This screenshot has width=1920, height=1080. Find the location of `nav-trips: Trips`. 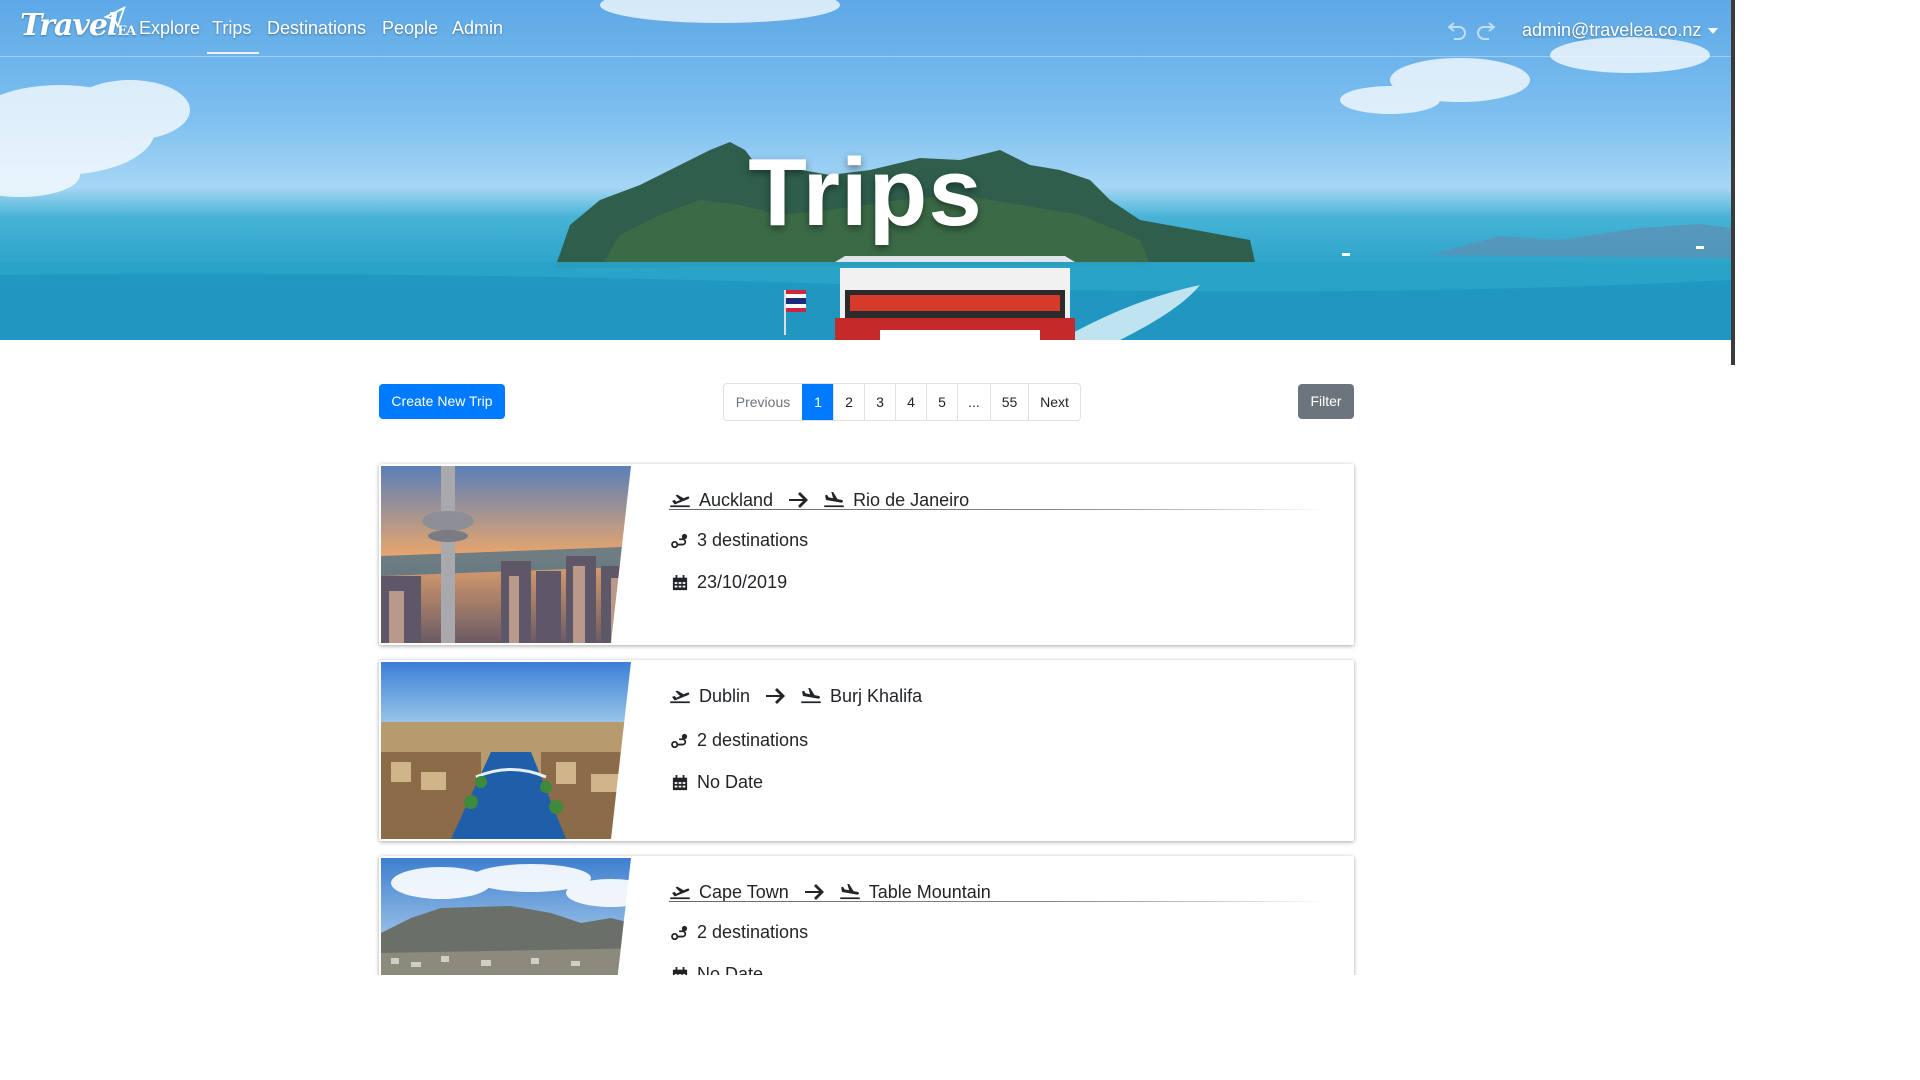

nav-trips: Trips is located at coordinates (231, 28).